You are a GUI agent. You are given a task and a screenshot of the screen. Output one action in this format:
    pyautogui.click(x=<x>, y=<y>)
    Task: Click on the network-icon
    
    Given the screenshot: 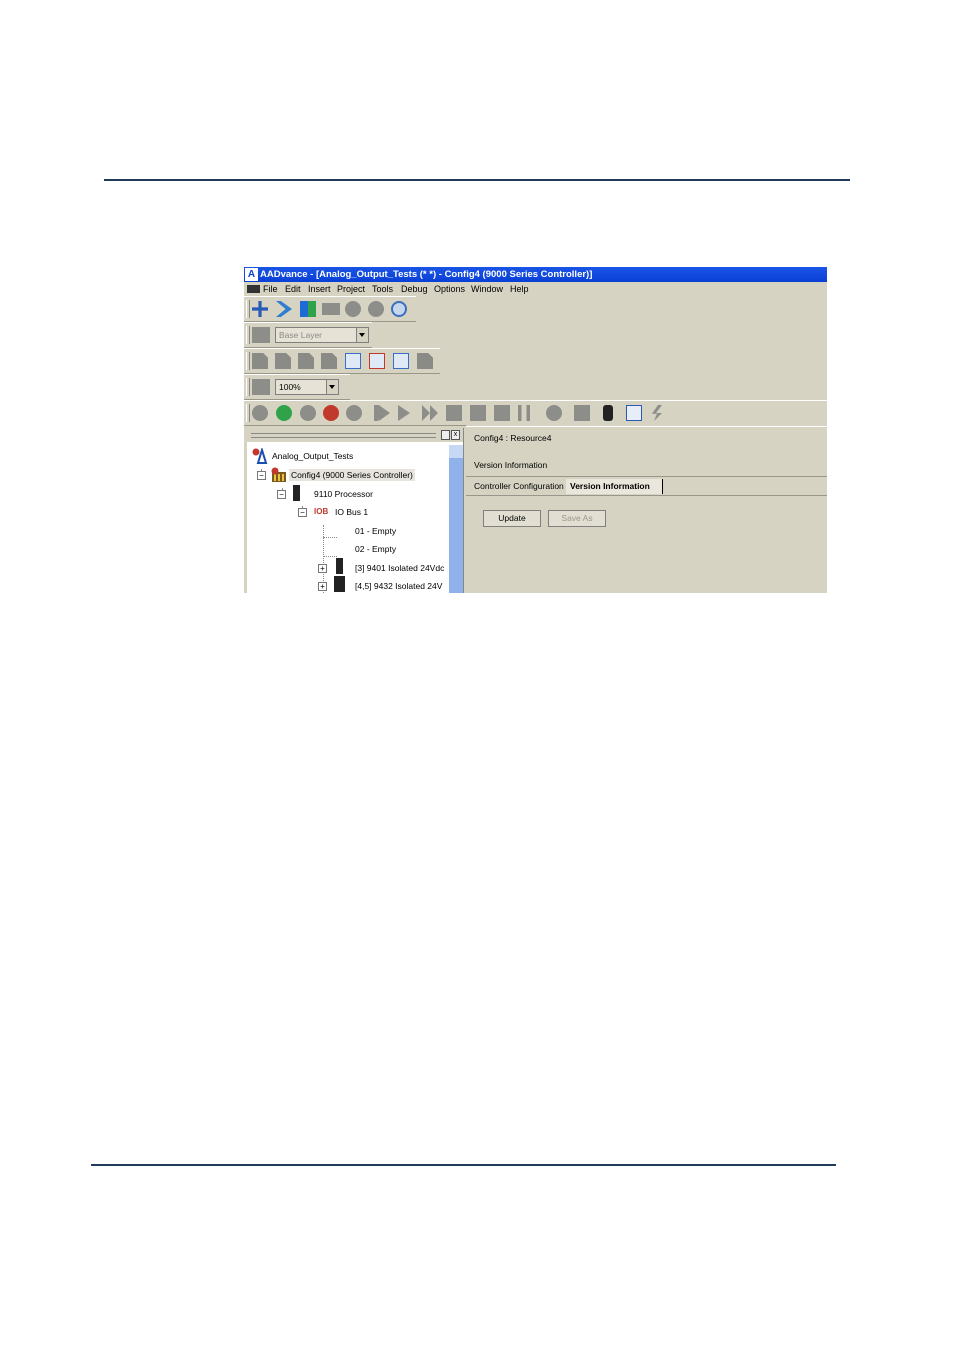 What is the action you would take?
    pyautogui.click(x=260, y=309)
    